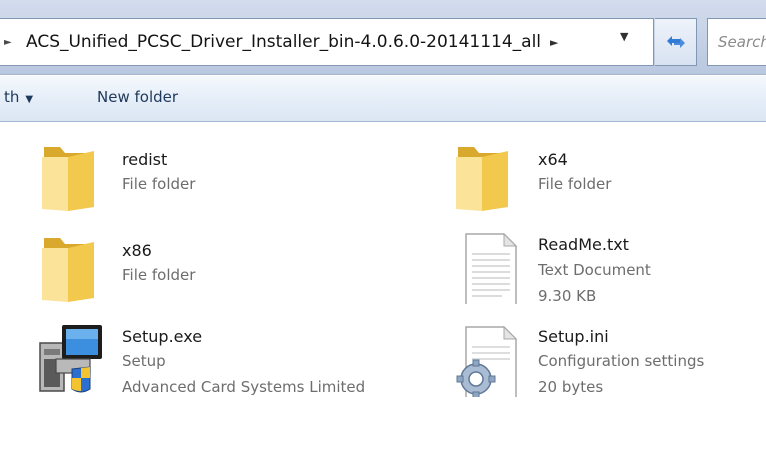  I want to click on new-folder-label: New folder, so click(138, 97).